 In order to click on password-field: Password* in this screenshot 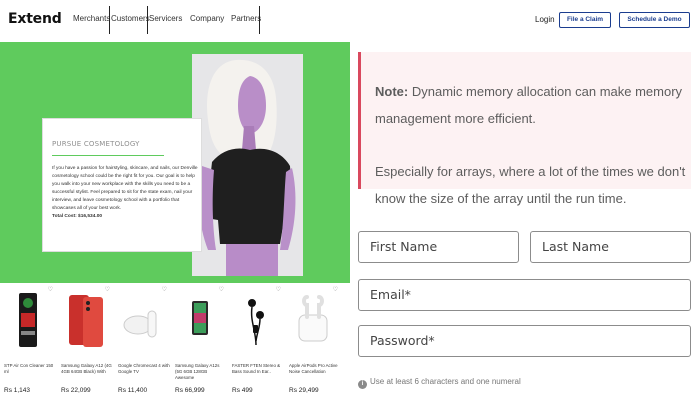, I will do `click(524, 341)`.